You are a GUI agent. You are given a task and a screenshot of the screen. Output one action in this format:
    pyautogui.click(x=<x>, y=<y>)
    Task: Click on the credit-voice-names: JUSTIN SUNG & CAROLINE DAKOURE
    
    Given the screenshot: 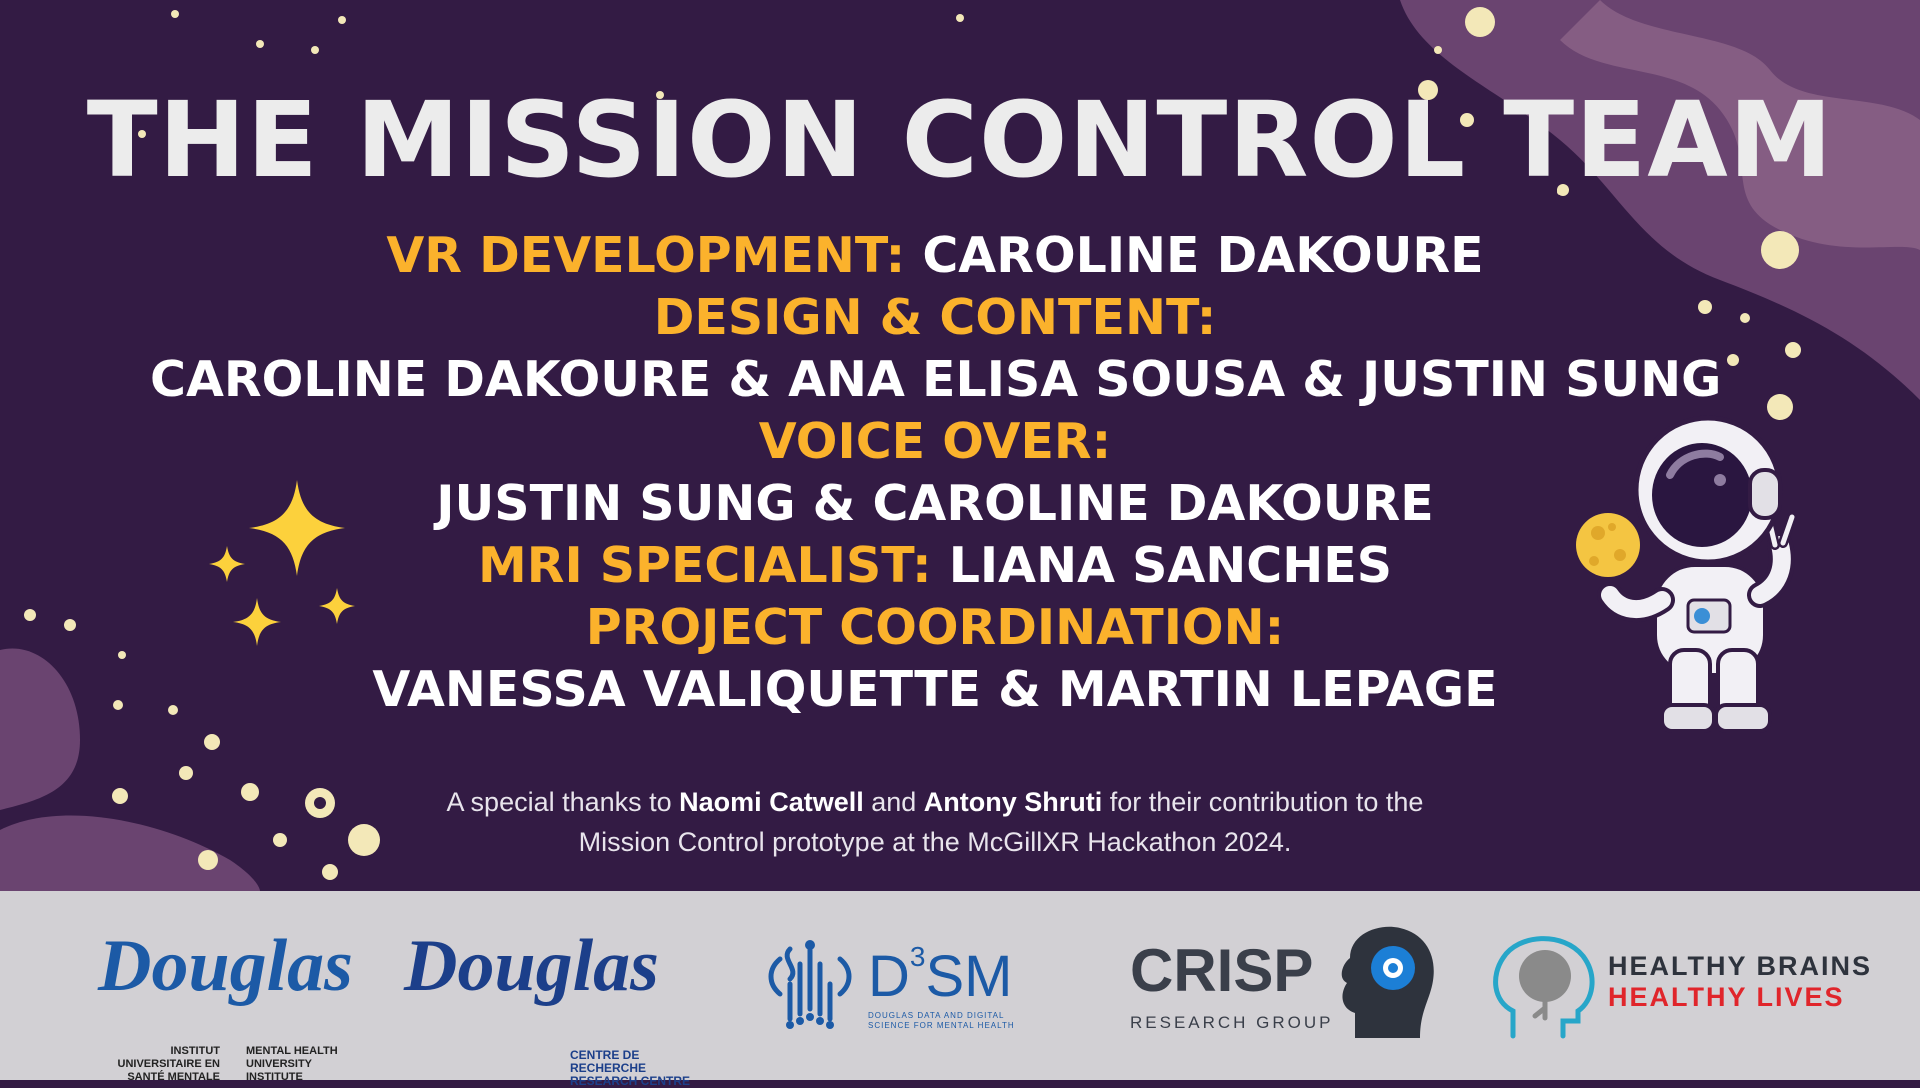 What is the action you would take?
    pyautogui.click(x=935, y=504)
    